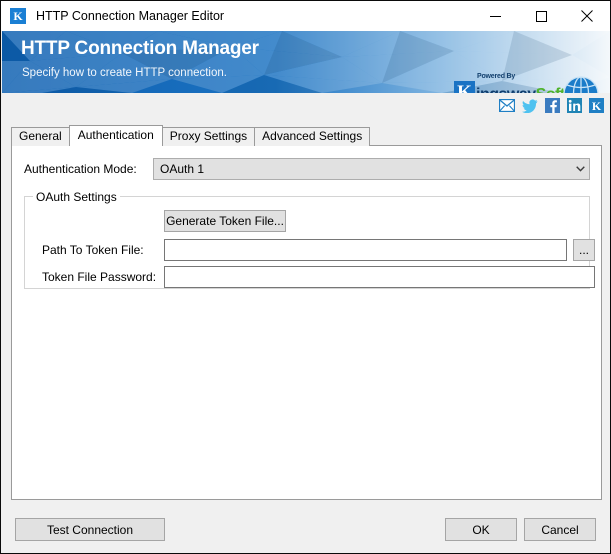 The image size is (611, 554). What do you see at coordinates (306, 529) in the screenshot?
I see `footer-bar: Test Connection OK Cancel` at bounding box center [306, 529].